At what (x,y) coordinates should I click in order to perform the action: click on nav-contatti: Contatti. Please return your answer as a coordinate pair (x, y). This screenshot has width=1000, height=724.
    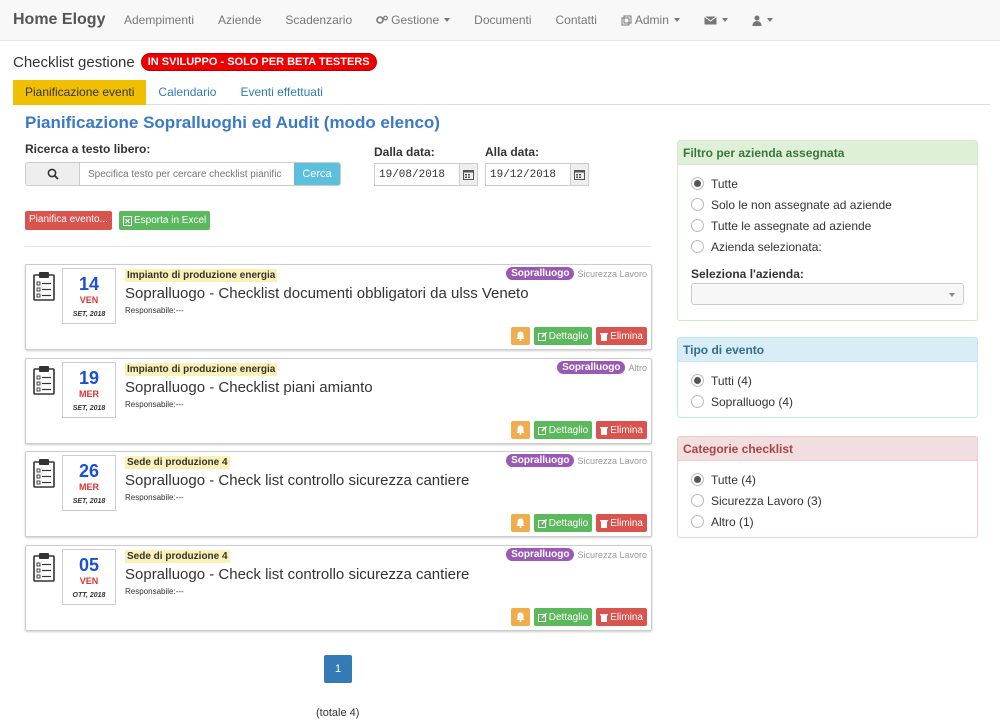
    Looking at the image, I should click on (576, 20).